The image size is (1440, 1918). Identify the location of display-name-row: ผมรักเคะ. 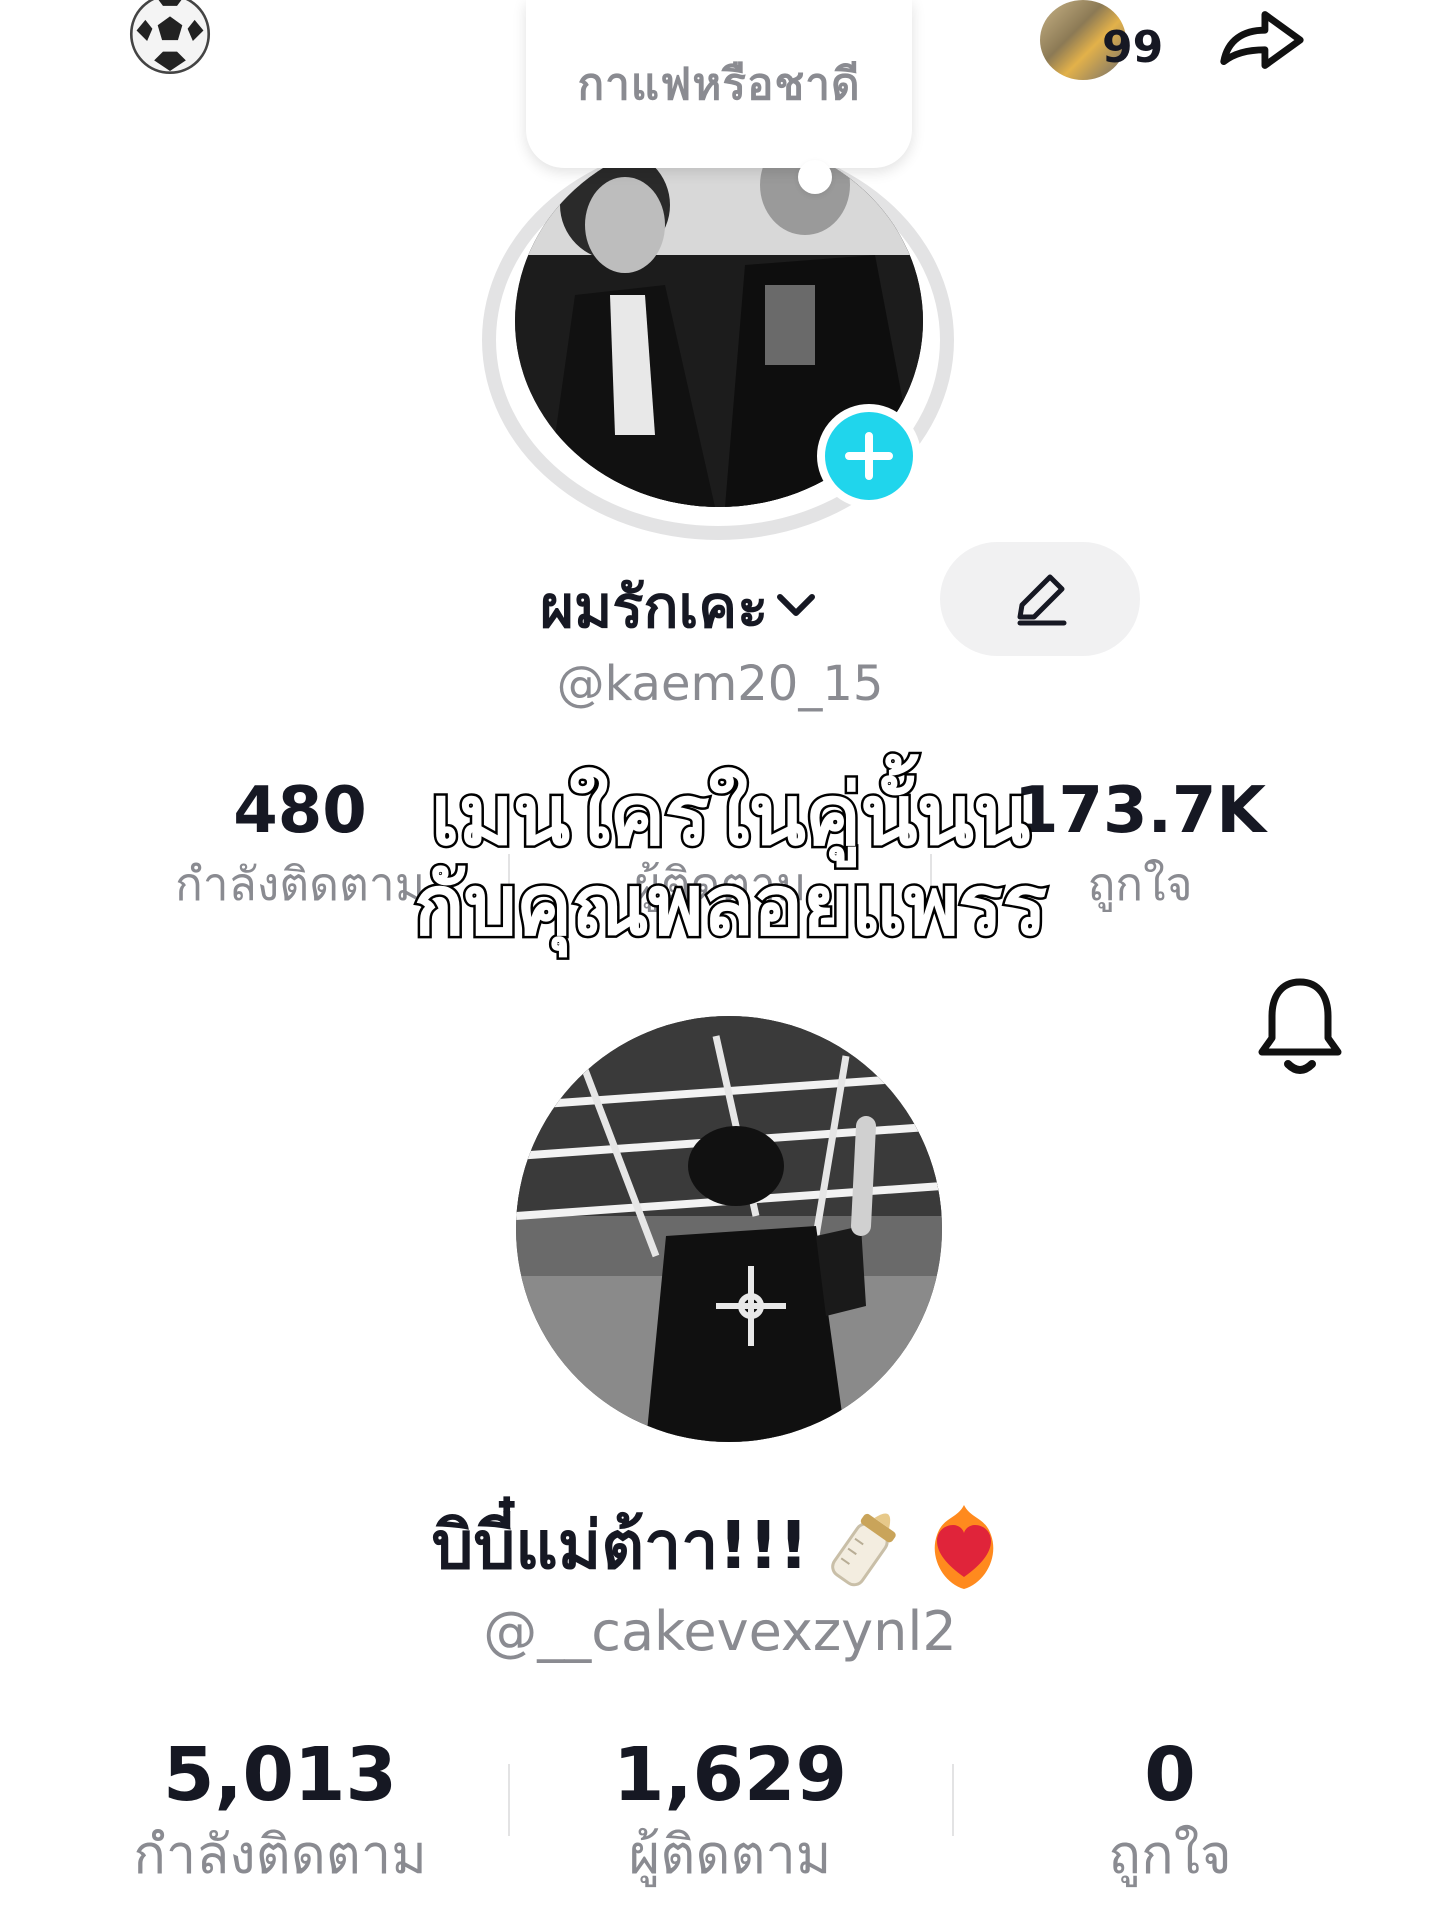
(678, 606).